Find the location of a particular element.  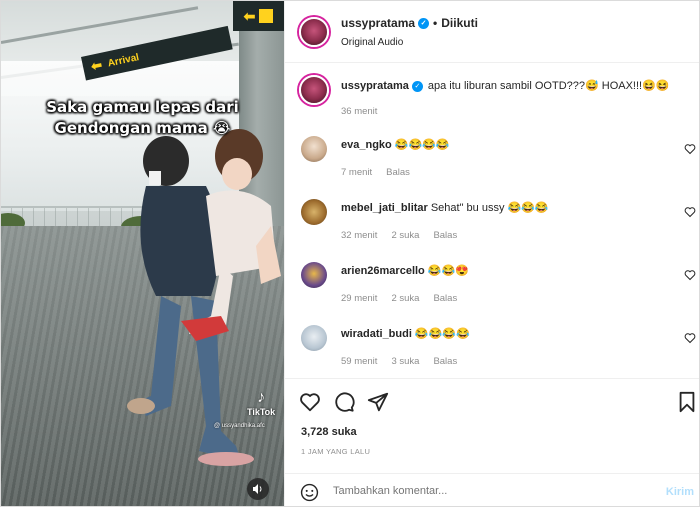

comment-username: ussypratama is located at coordinates (375, 86).